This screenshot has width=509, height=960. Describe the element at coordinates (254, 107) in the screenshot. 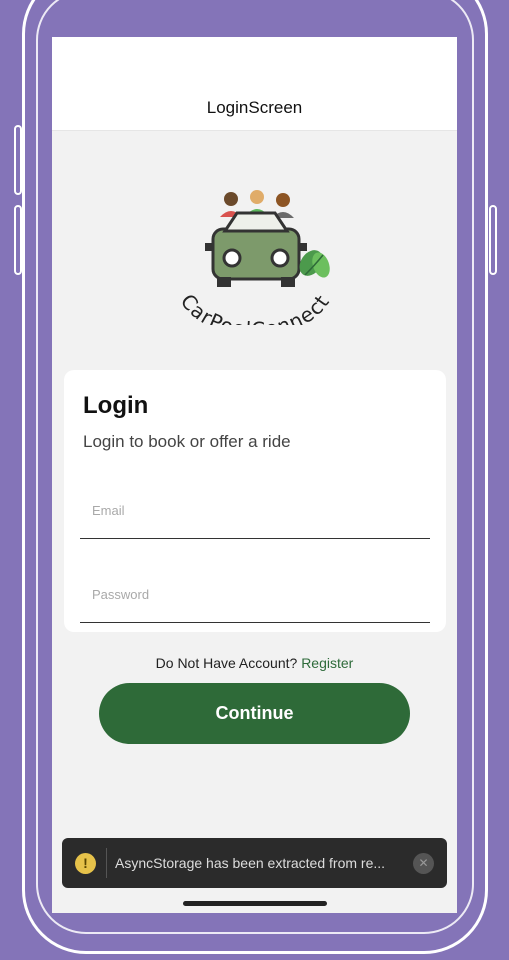

I see `page-title: LoginScreen` at that location.